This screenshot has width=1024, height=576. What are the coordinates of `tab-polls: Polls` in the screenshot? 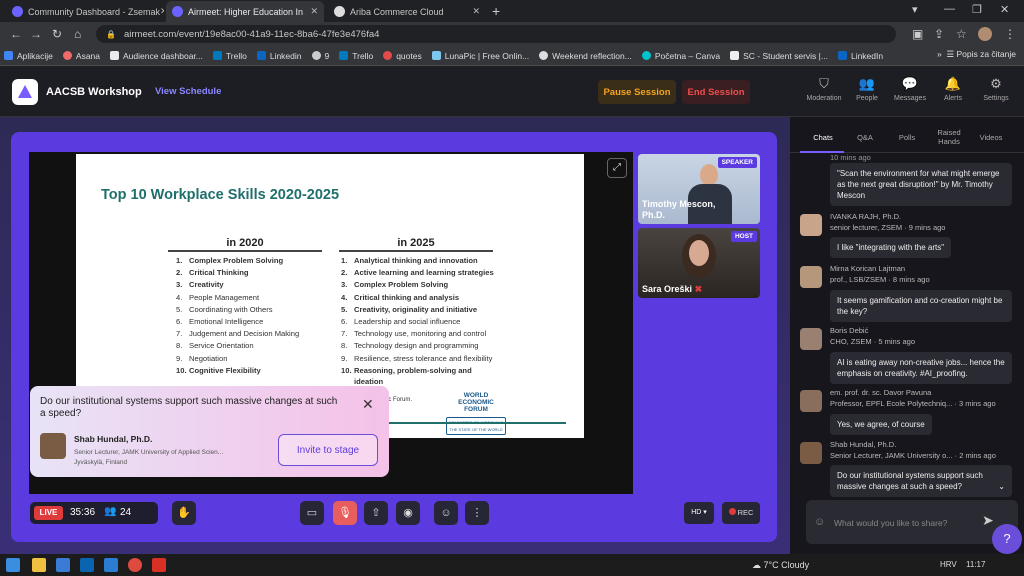 It's located at (907, 137).